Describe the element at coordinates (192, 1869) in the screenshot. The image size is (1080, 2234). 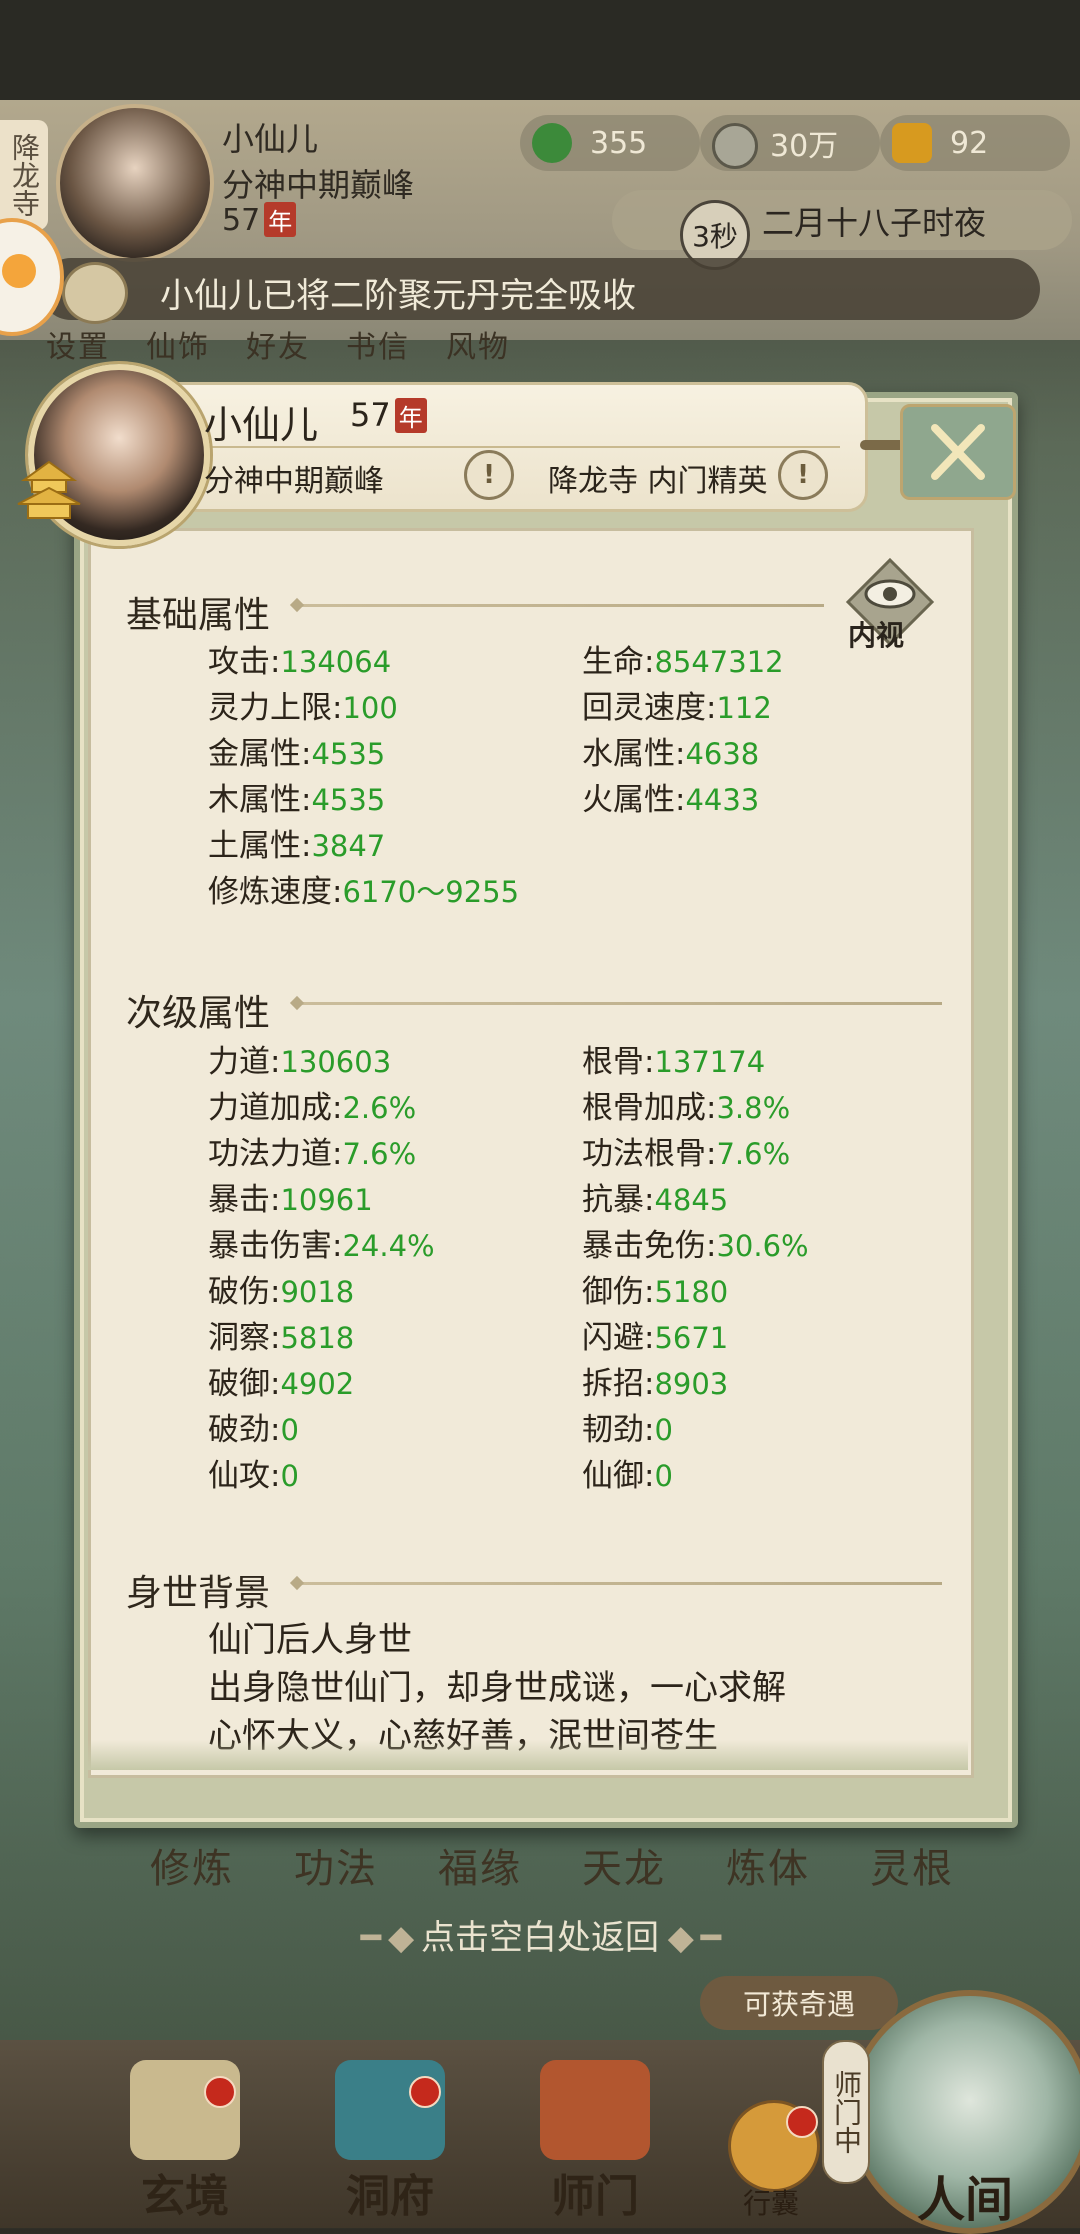
I see `skill-tab-cultivate: 修炼` at that location.